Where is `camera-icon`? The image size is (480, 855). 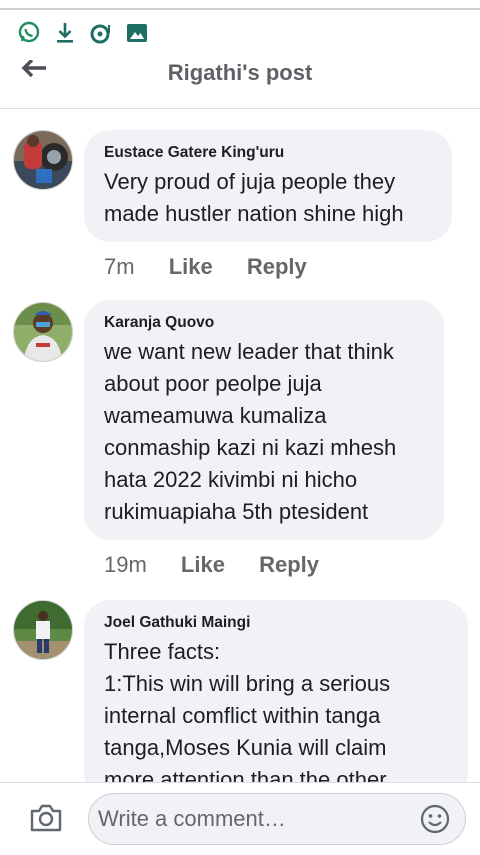 camera-icon is located at coordinates (46, 818).